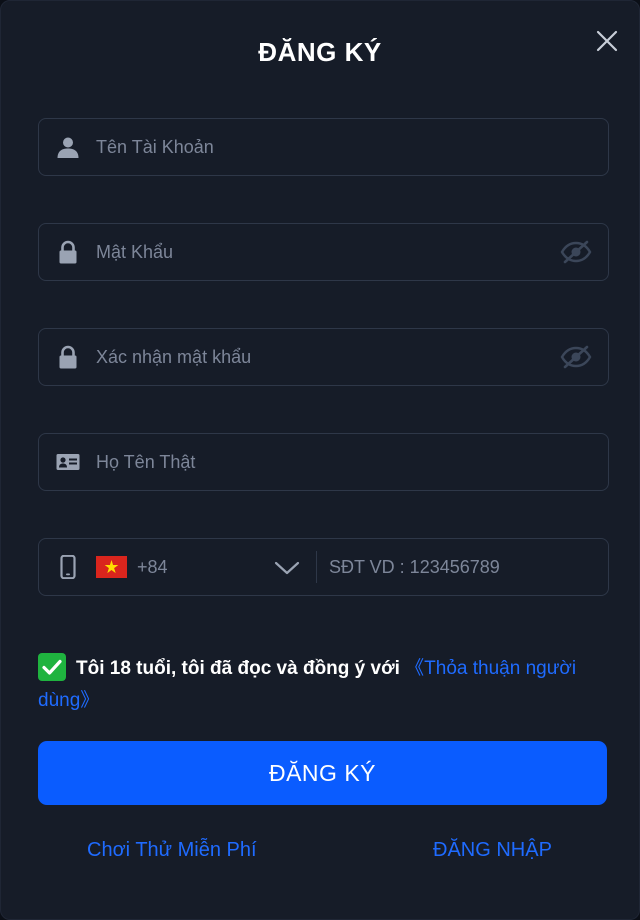  Describe the element at coordinates (323, 567) in the screenshot. I see `phone-field: +84` at that location.